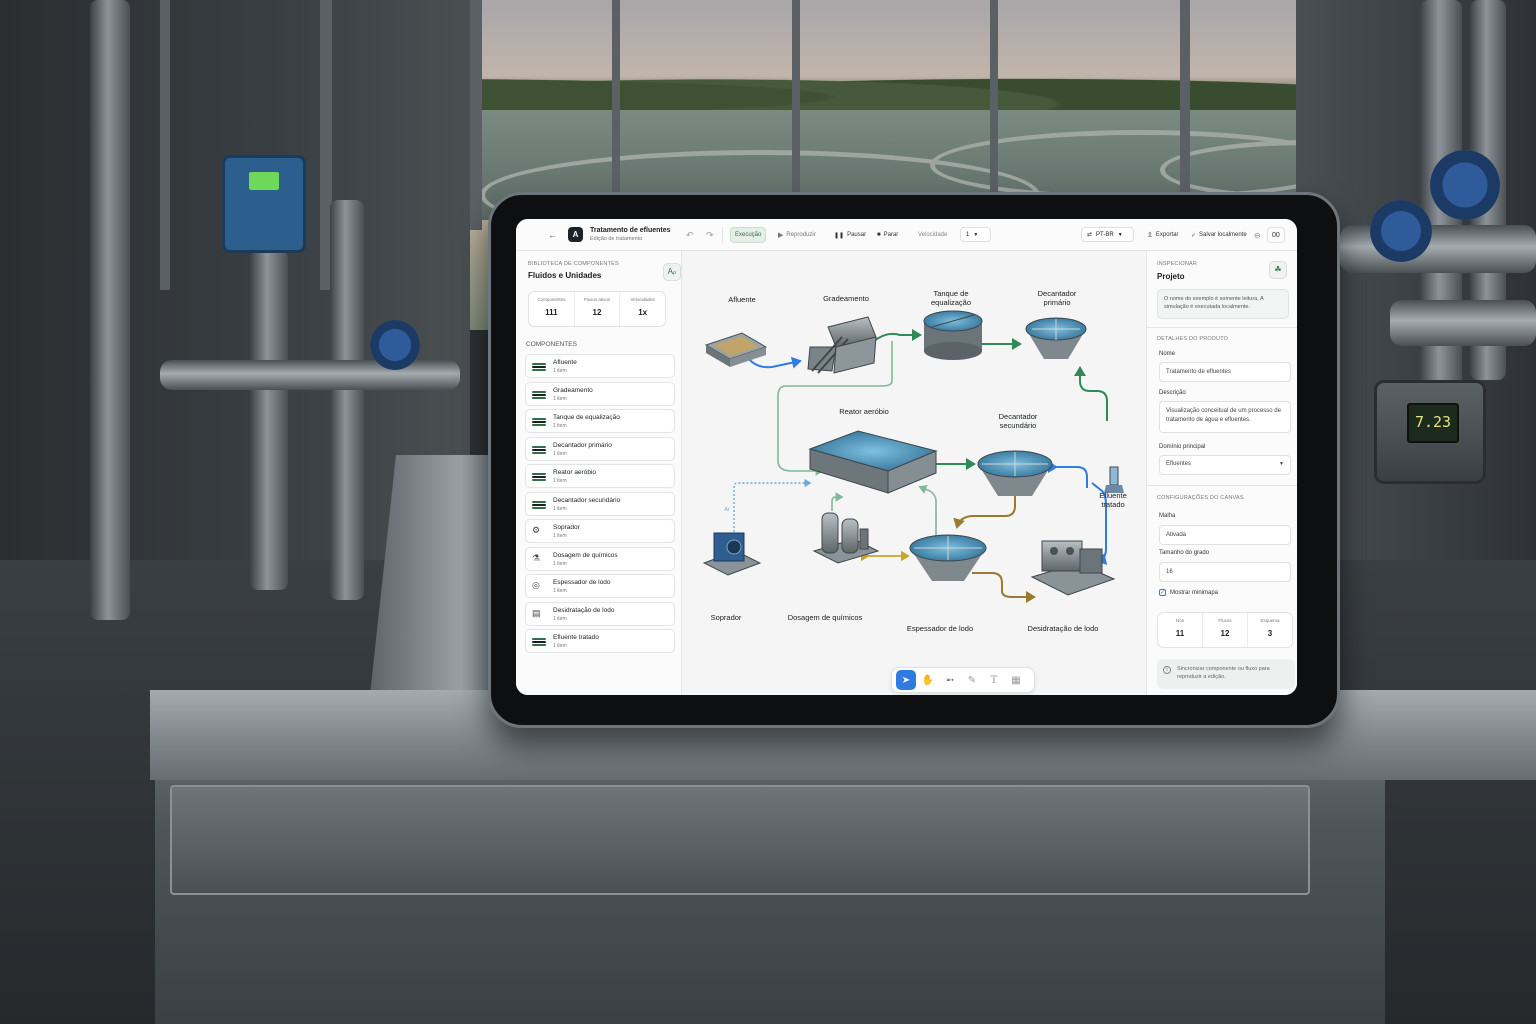 The image size is (1536, 1024). I want to click on component-item: ◎ Espessador de lodo 1 item, so click(600, 586).